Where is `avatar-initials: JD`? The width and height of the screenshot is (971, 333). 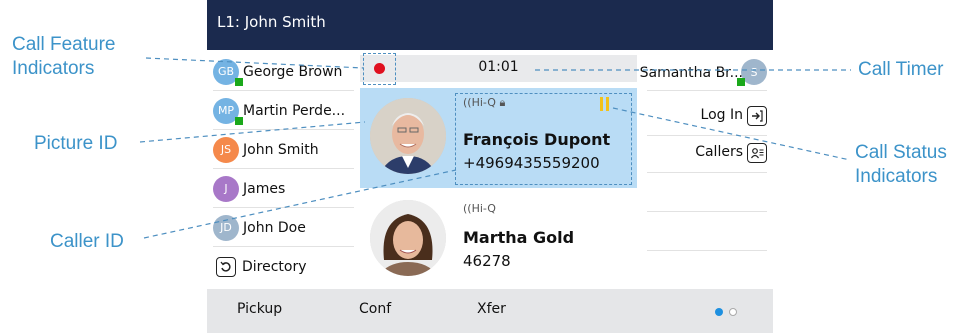 avatar-initials: JD is located at coordinates (226, 227).